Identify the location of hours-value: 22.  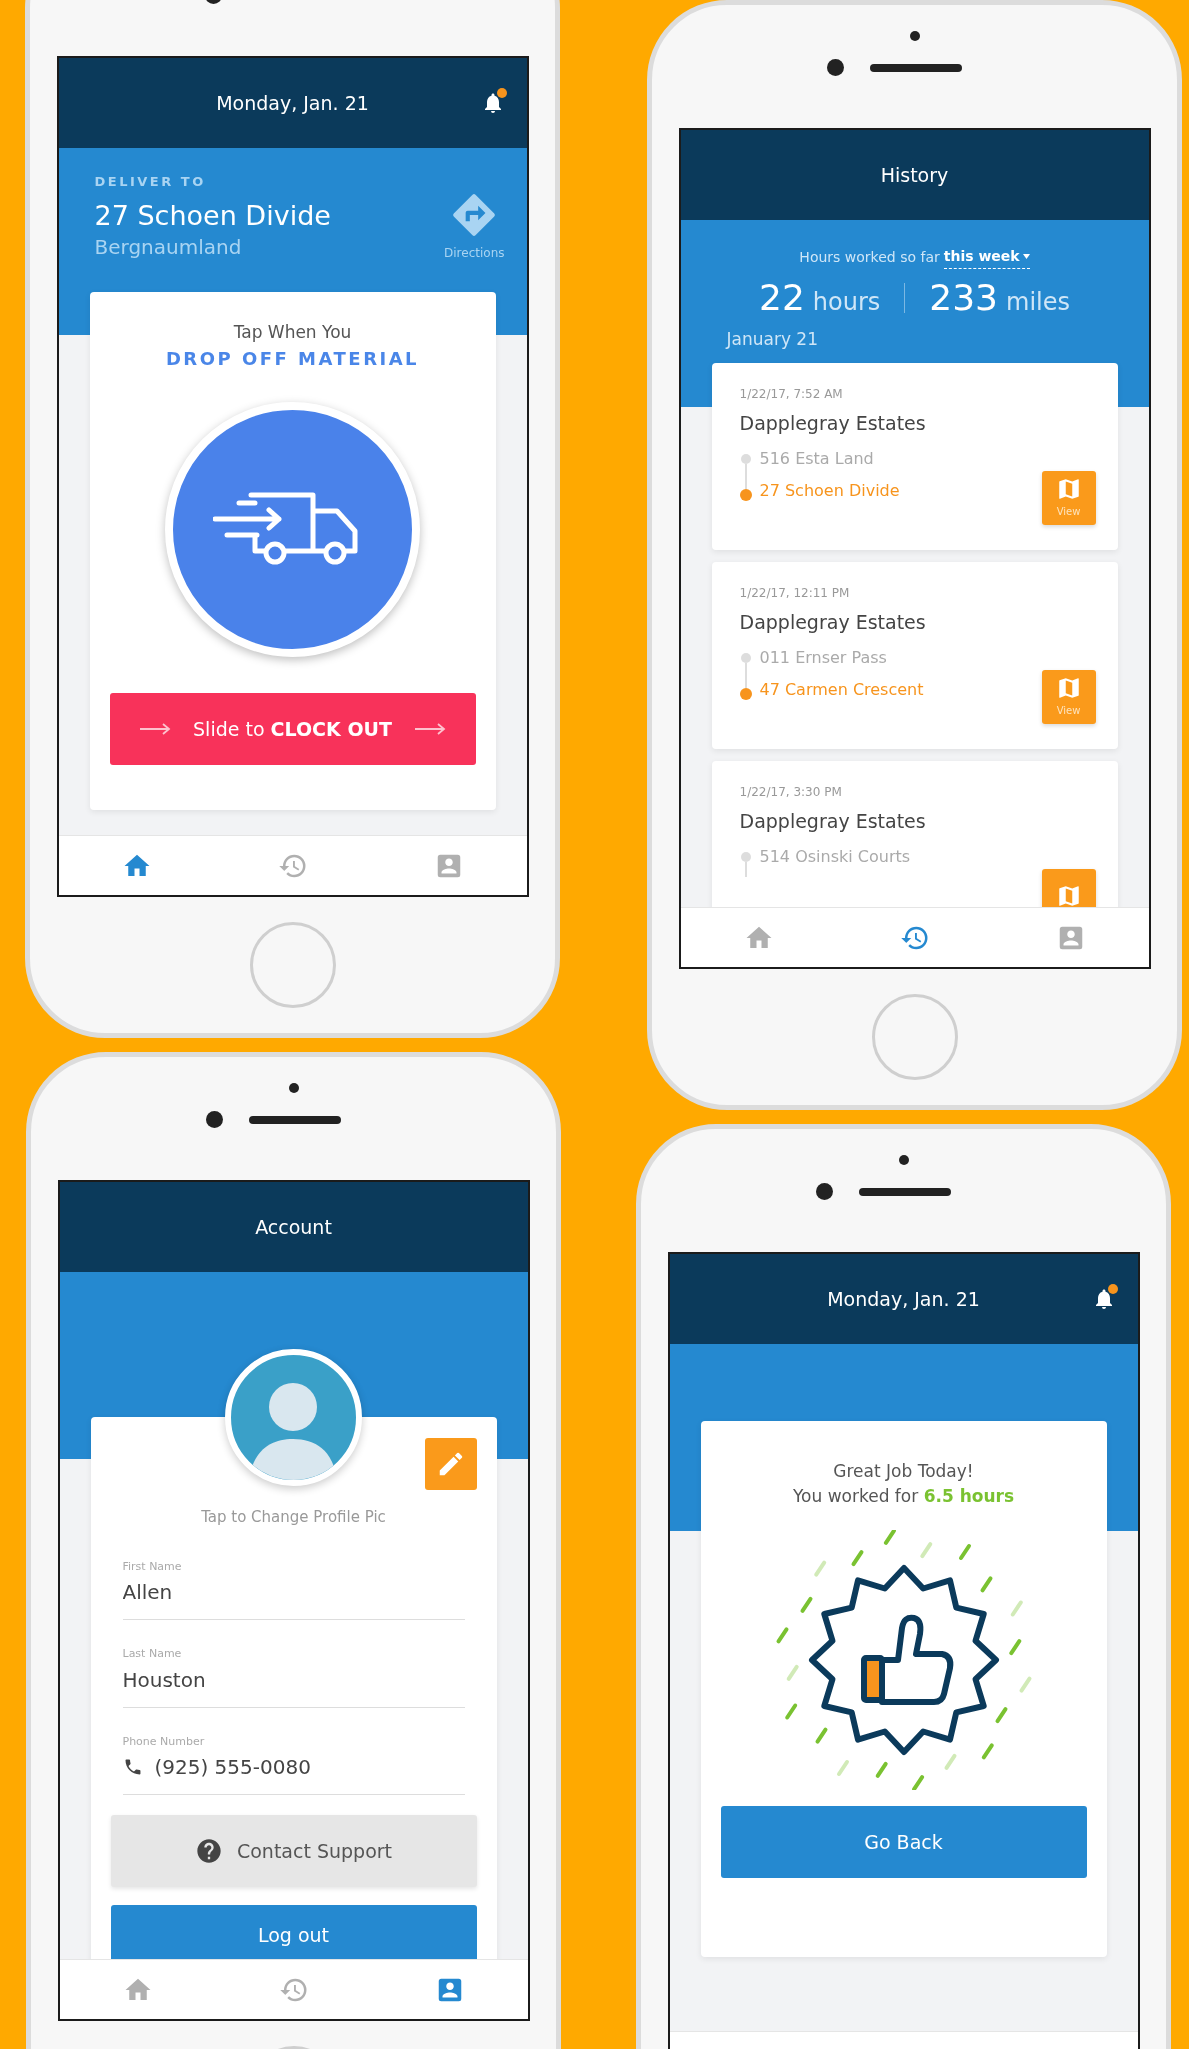
(782, 298).